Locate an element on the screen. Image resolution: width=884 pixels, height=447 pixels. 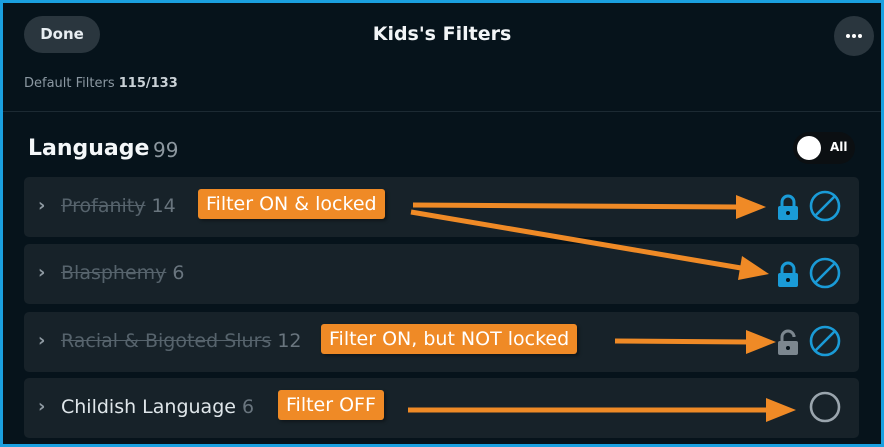
filter-count: 12 is located at coordinates (289, 341).